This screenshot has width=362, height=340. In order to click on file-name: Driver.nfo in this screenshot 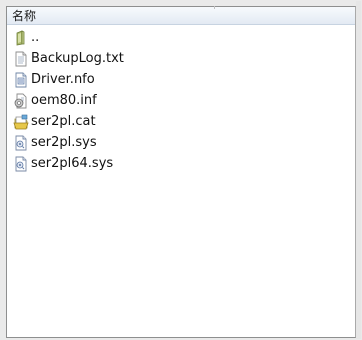, I will do `click(63, 79)`.